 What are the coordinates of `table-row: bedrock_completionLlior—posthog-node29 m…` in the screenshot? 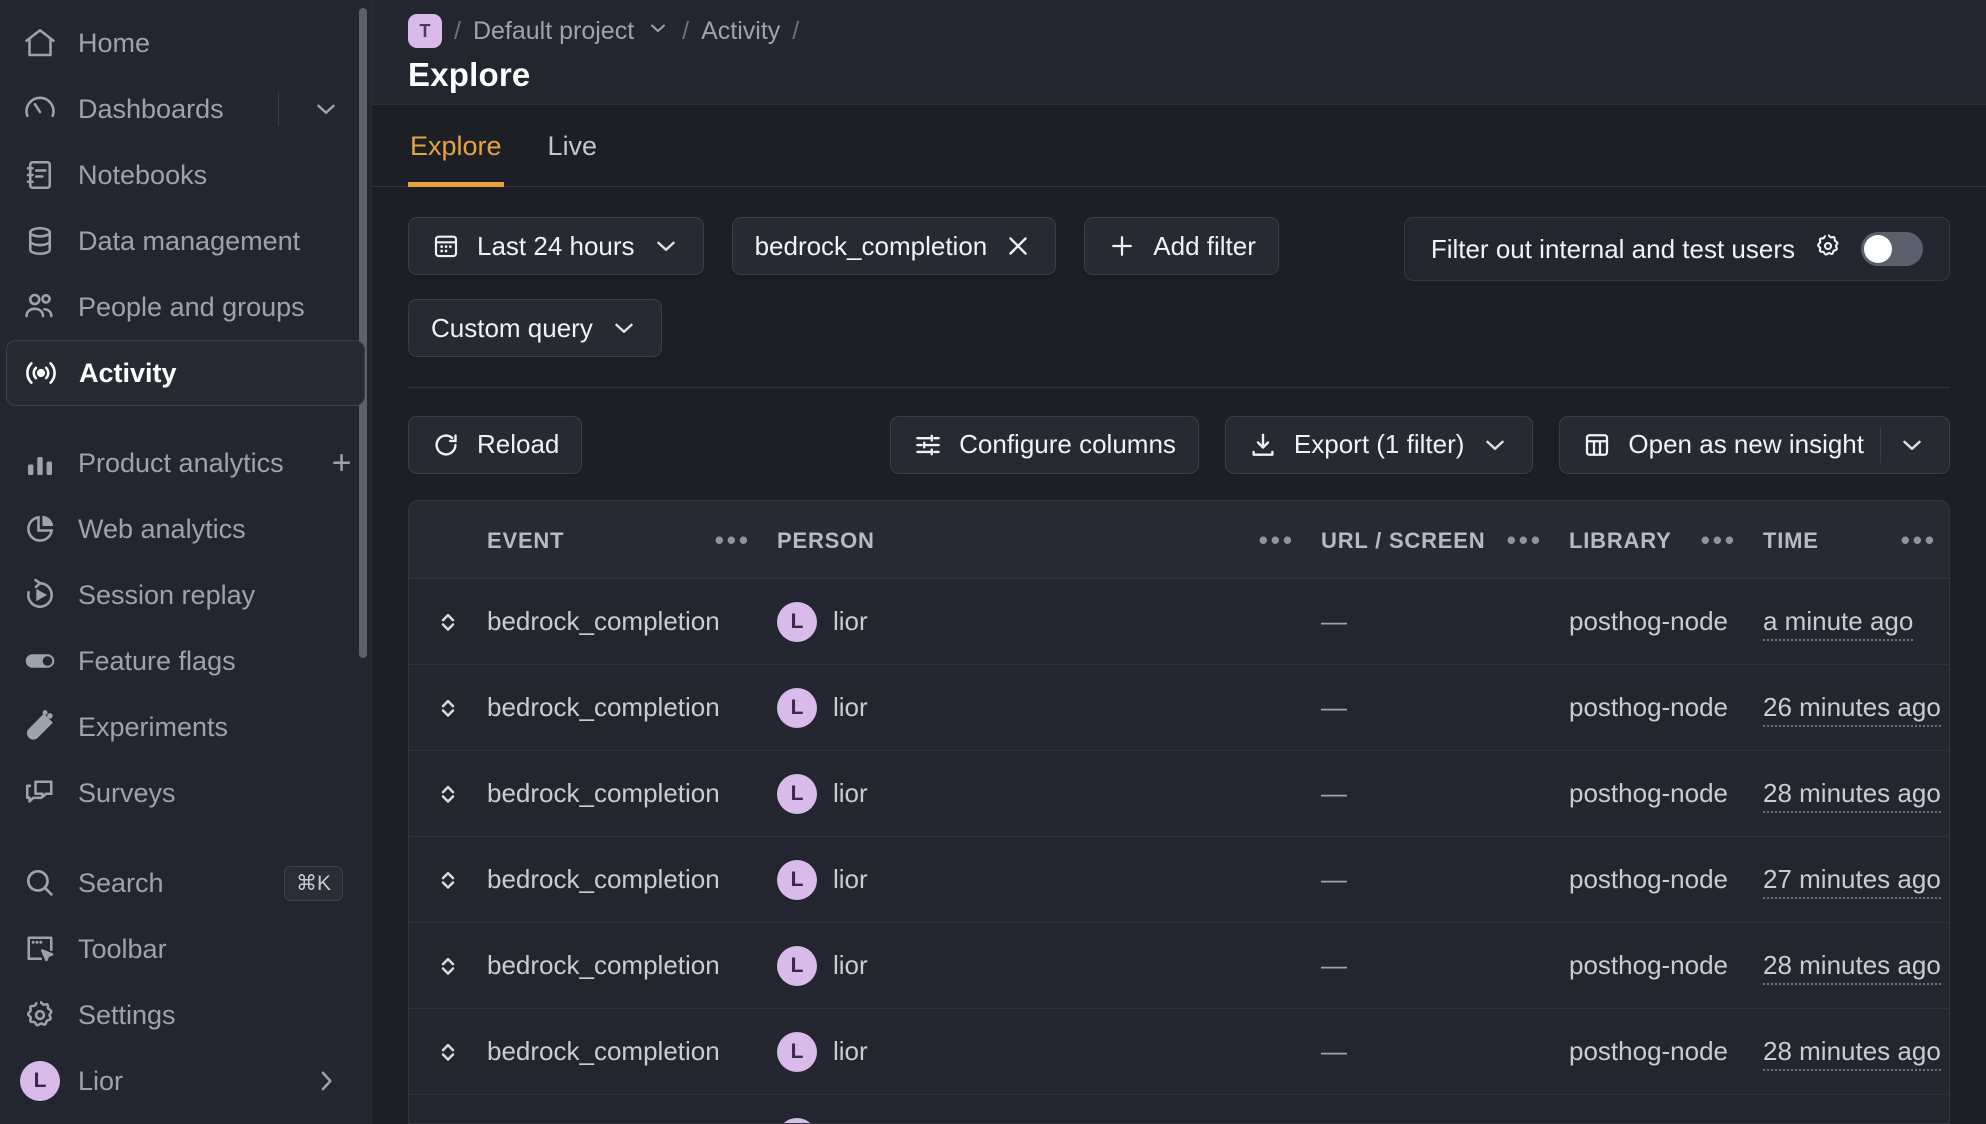 It's located at (1179, 1108).